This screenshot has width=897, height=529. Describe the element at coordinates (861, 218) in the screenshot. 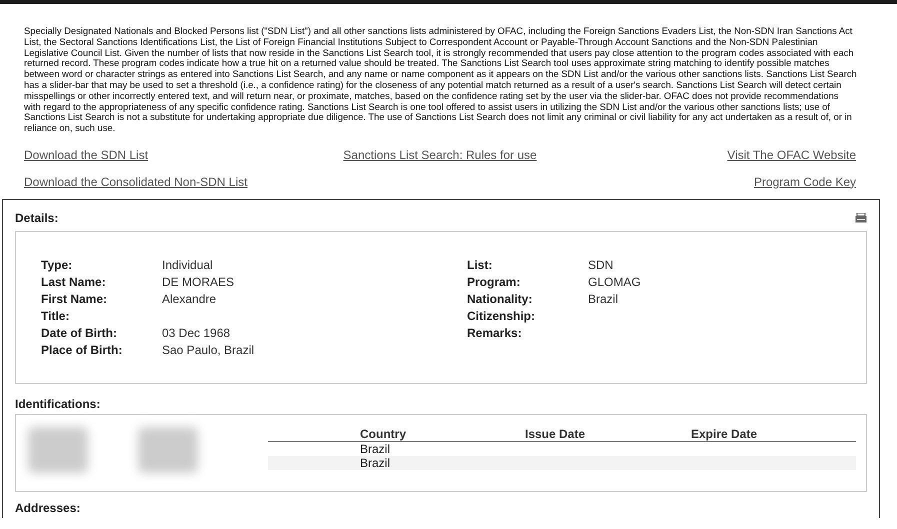

I see `print-icon` at that location.